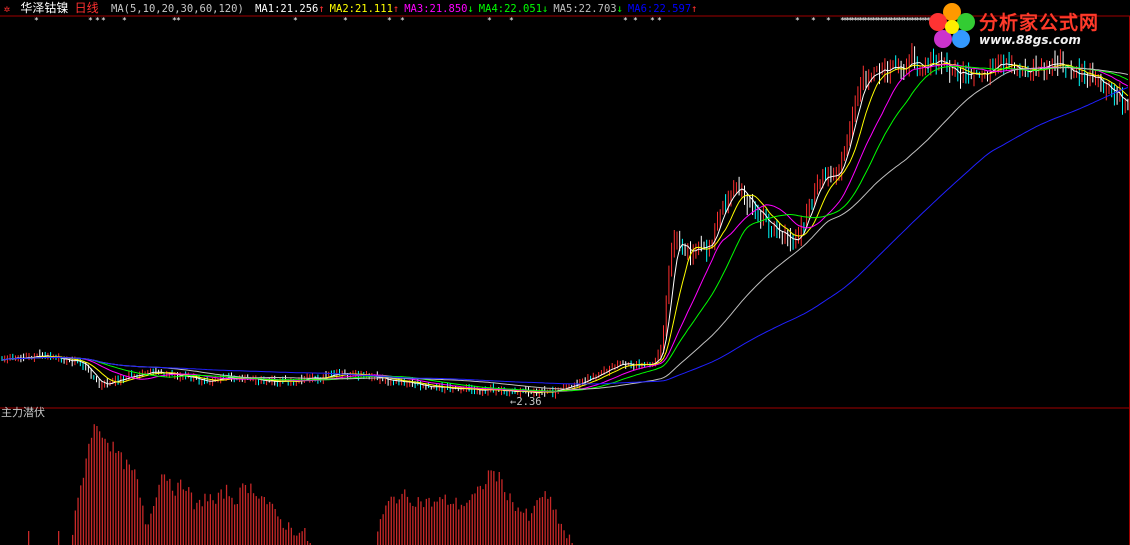  I want to click on stock-icon: ✲, so click(7, 9).